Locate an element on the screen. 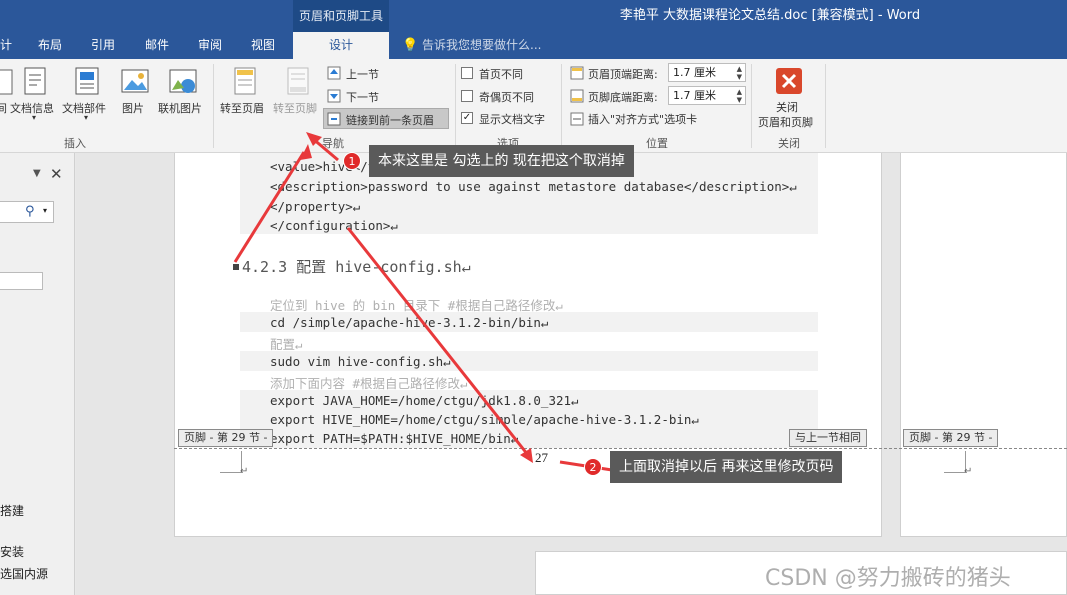  header-footer-tools-label: 页眉和页脚工具 is located at coordinates (341, 16).